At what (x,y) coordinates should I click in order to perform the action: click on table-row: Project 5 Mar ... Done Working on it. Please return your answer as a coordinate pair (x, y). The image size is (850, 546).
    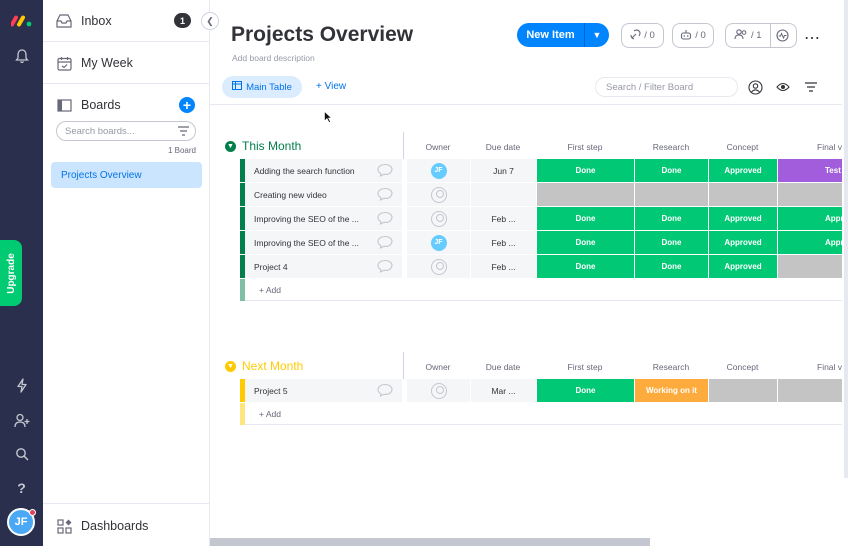
    Looking at the image, I should click on (541, 390).